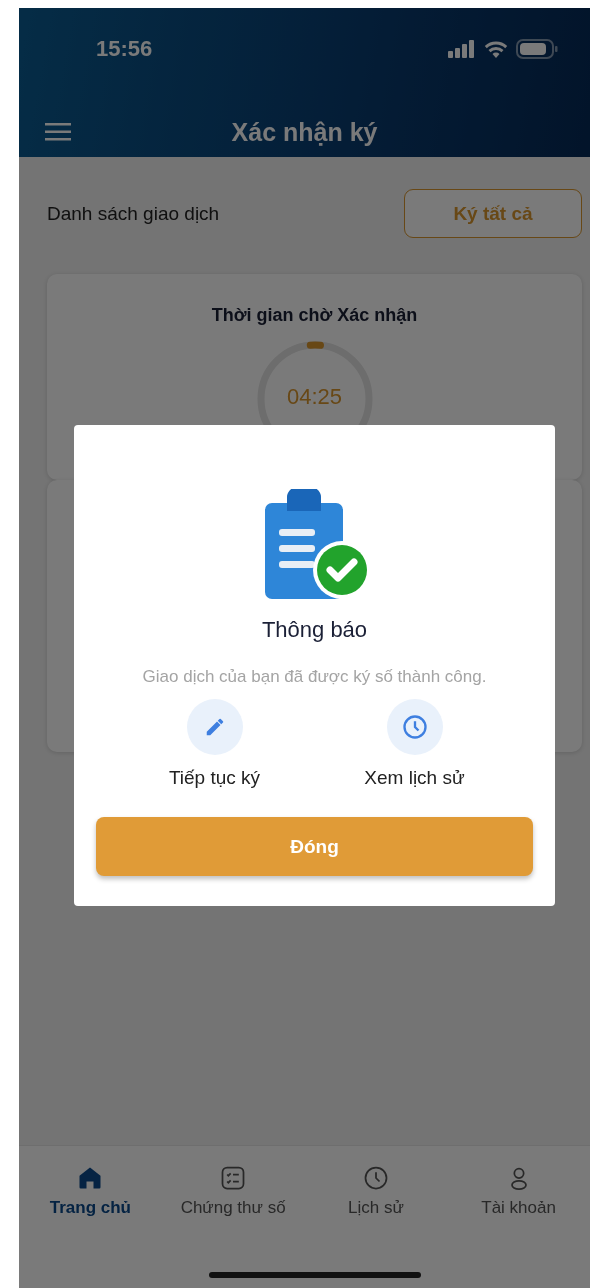 This screenshot has width=590, height=1288. What do you see at coordinates (90, 1196) in the screenshot?
I see `tab-item: Trang chủ` at bounding box center [90, 1196].